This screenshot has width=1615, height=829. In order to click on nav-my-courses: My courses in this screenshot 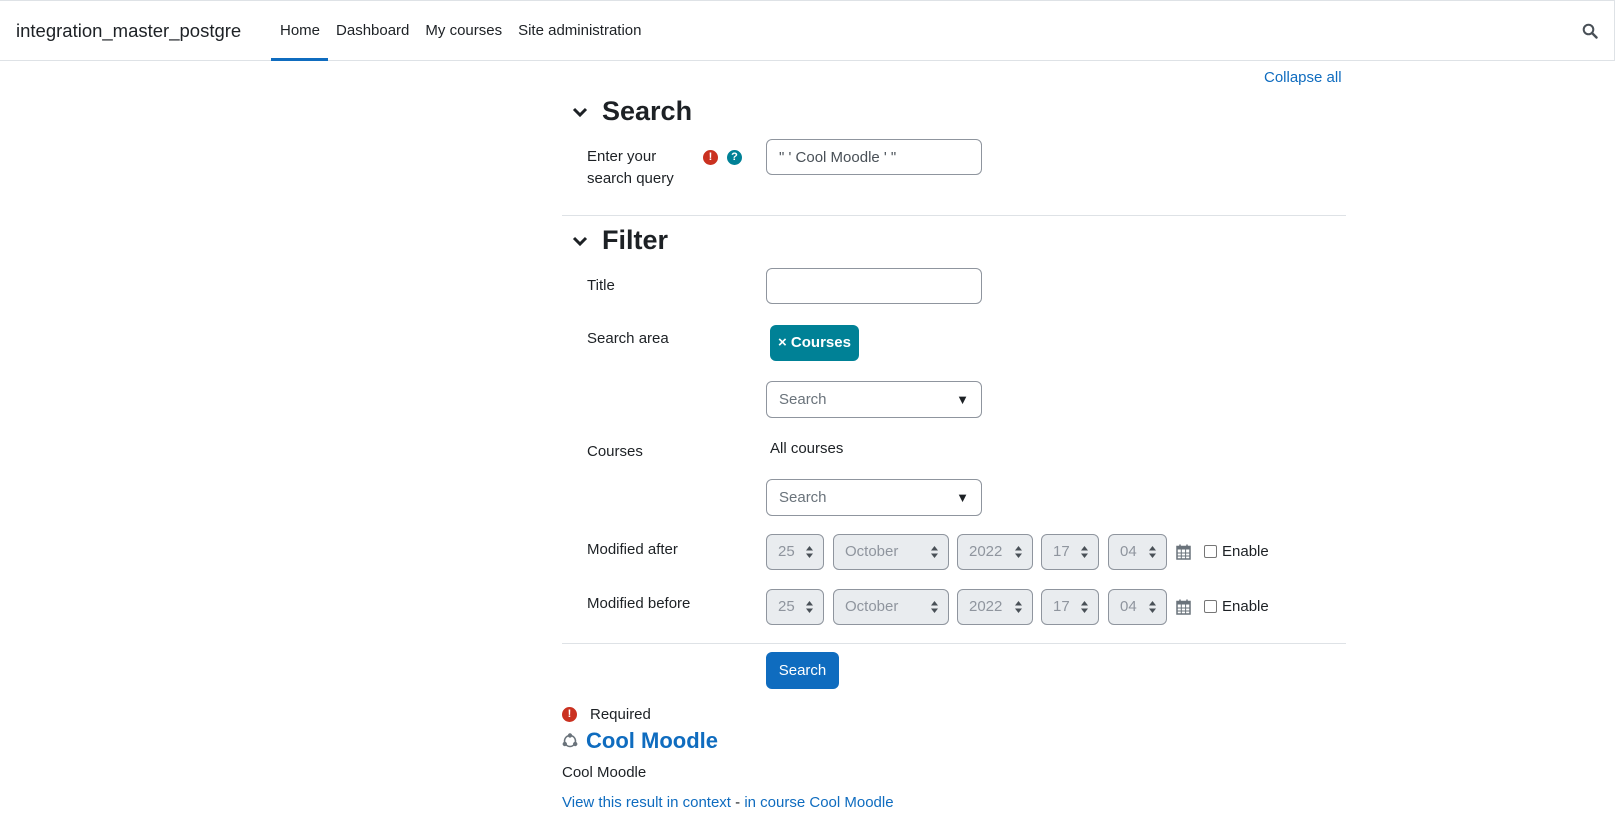, I will do `click(463, 30)`.